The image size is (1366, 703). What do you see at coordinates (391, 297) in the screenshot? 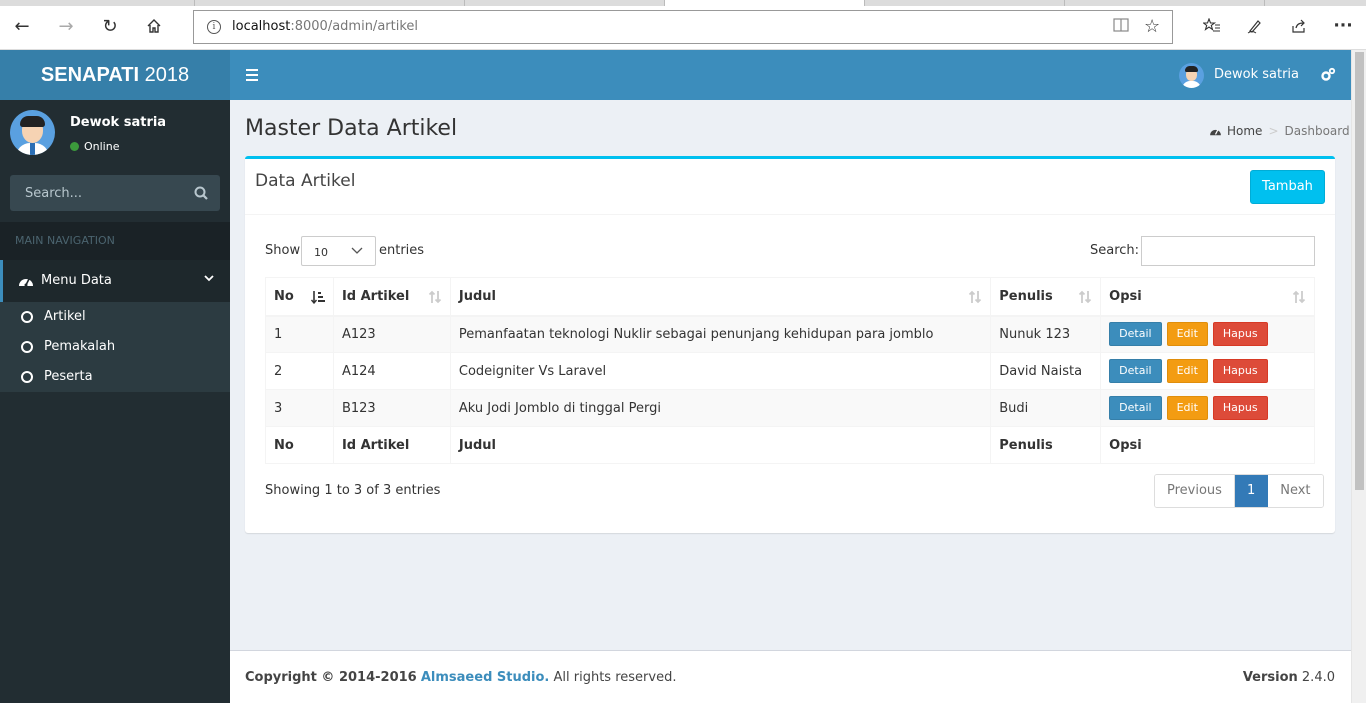
I see `column-header-id-artikel: Id Artikel` at bounding box center [391, 297].